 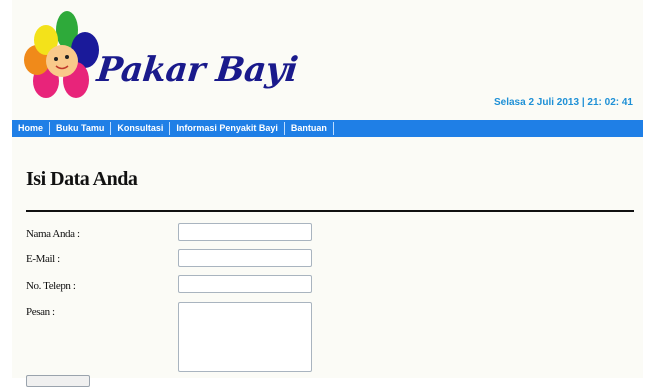 What do you see at coordinates (40, 312) in the screenshot?
I see `message-label: Pesan :` at bounding box center [40, 312].